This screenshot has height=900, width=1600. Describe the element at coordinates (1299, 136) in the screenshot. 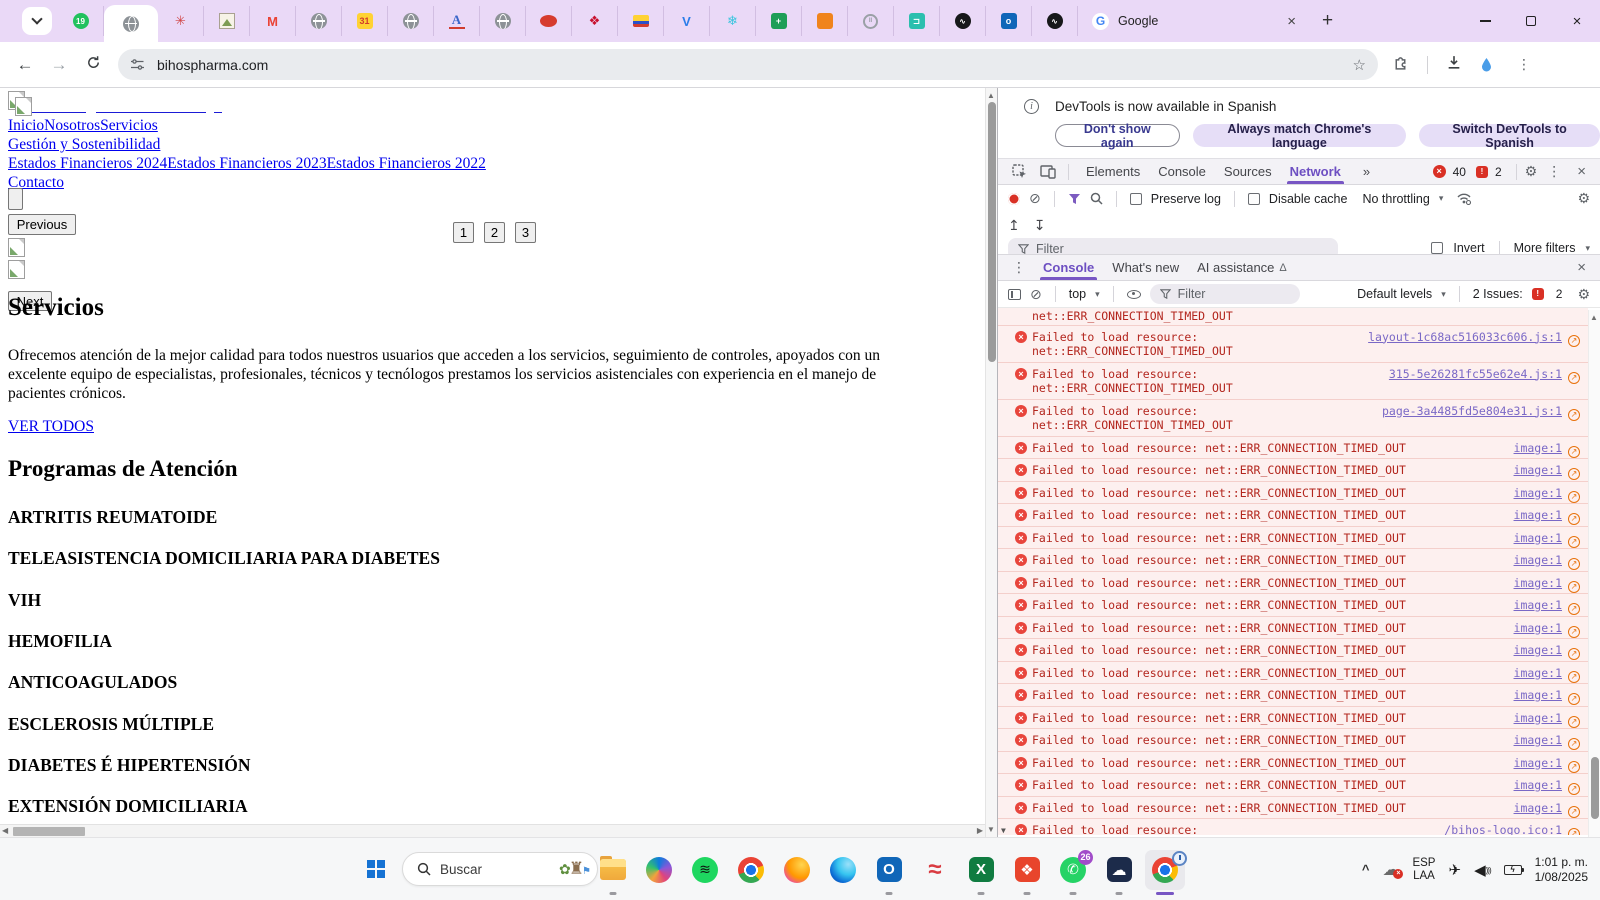

I see `notification-button: Always match Chrome's language` at that location.